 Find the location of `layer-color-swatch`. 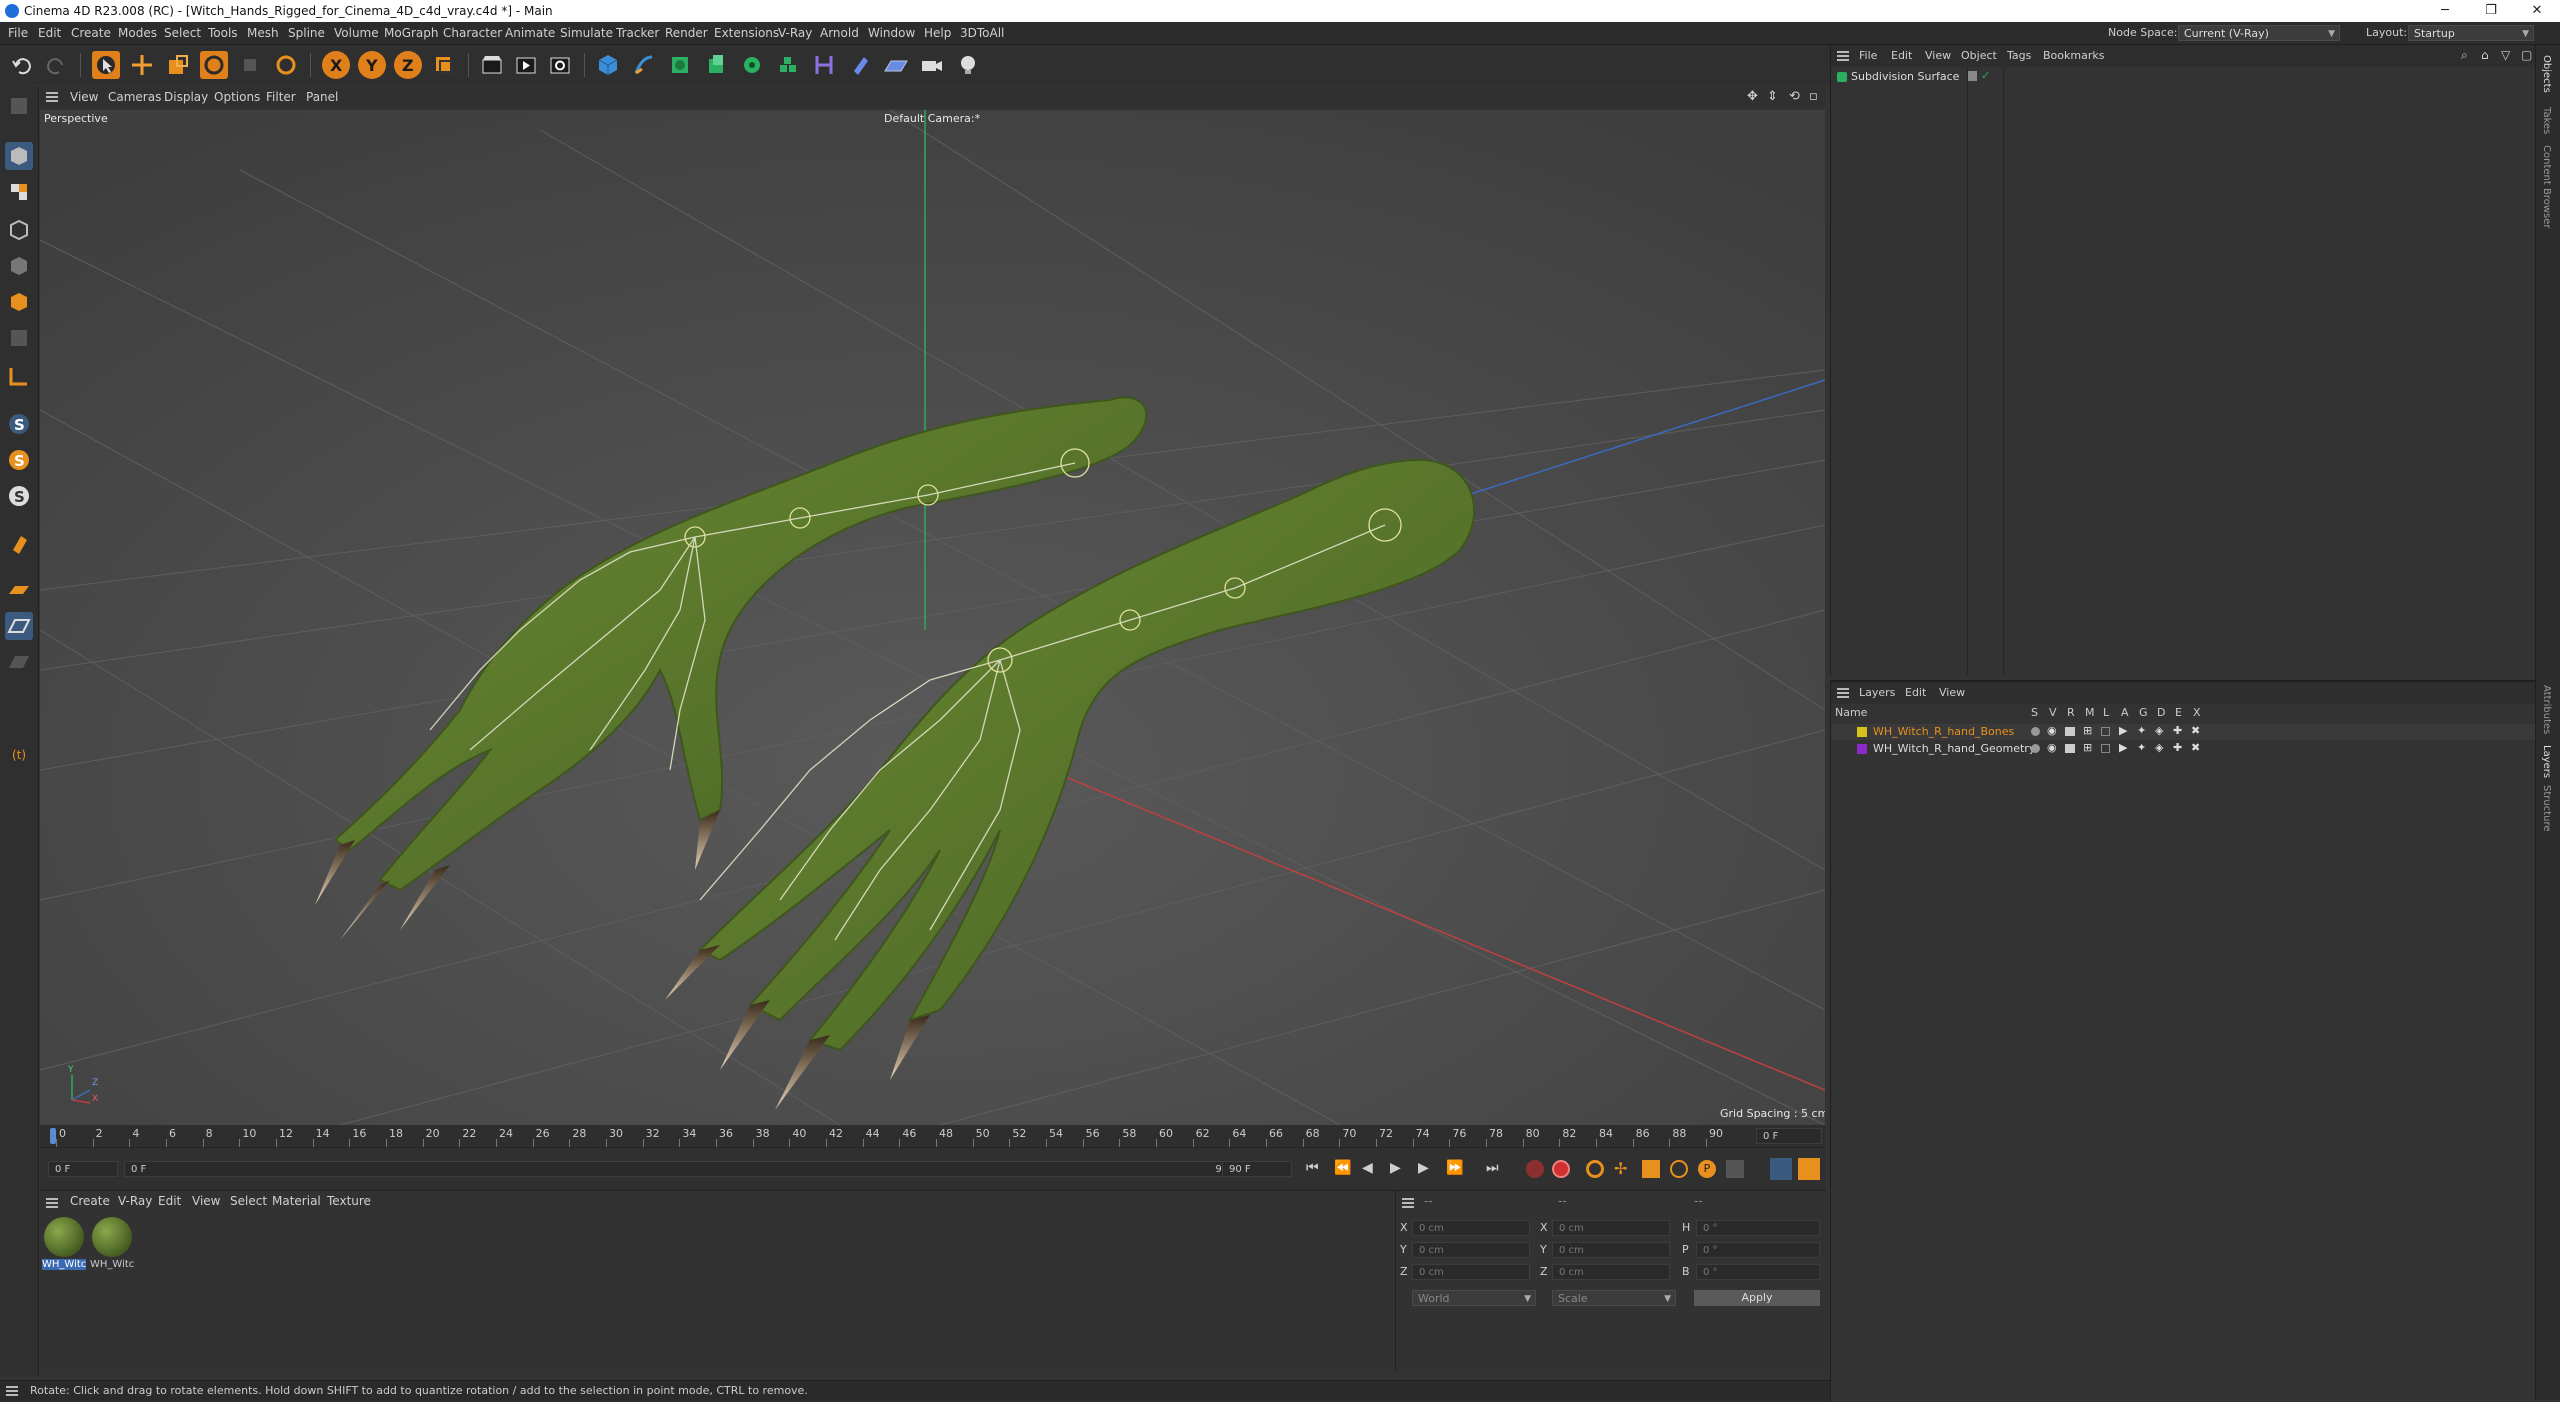

layer-color-swatch is located at coordinates (1862, 732).